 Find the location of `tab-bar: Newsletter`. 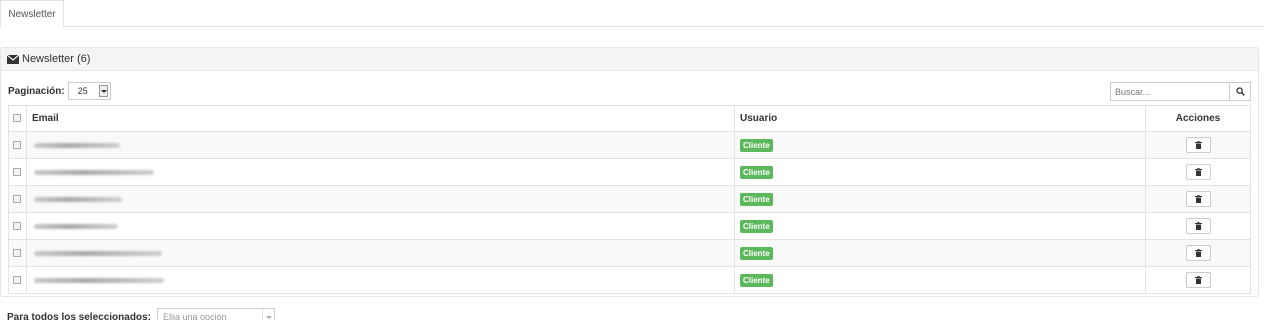

tab-bar: Newsletter is located at coordinates (632, 14).